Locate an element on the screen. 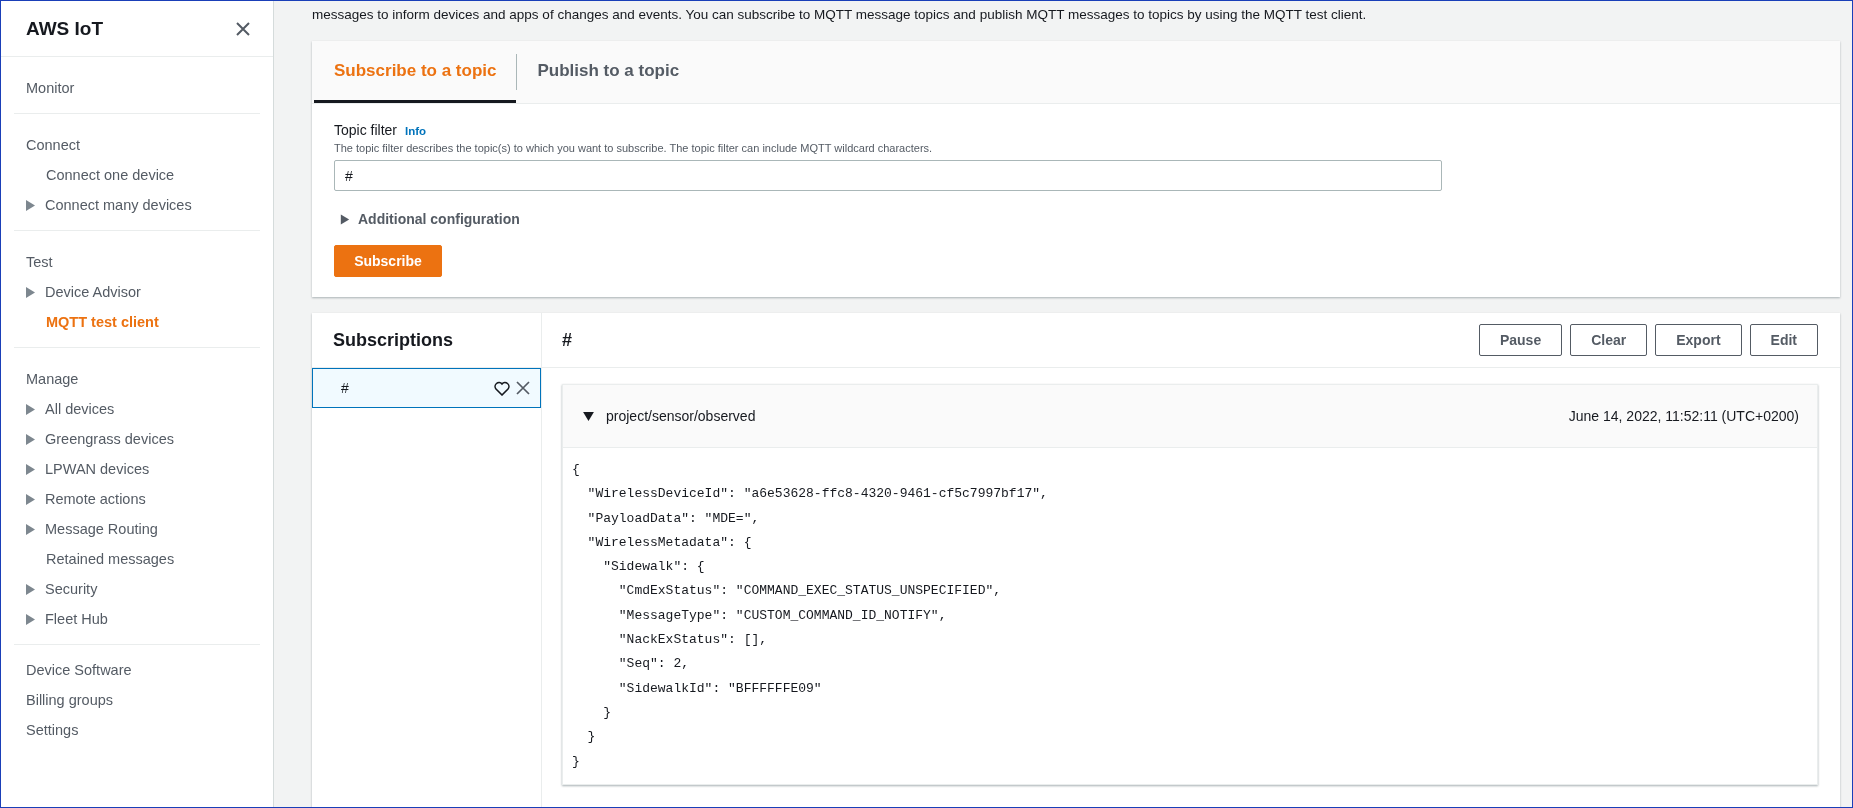 This screenshot has height=808, width=1853. topic-filter-input: # is located at coordinates (888, 175).